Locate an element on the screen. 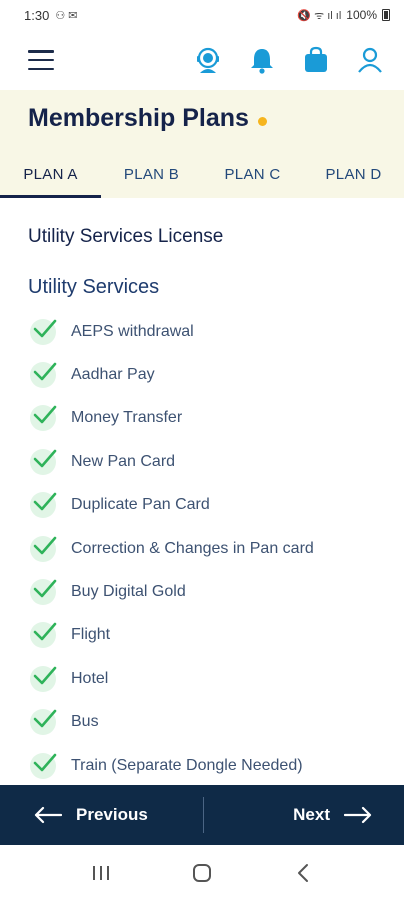 This screenshot has width=404, height=900. menu-icon is located at coordinates (41, 60).